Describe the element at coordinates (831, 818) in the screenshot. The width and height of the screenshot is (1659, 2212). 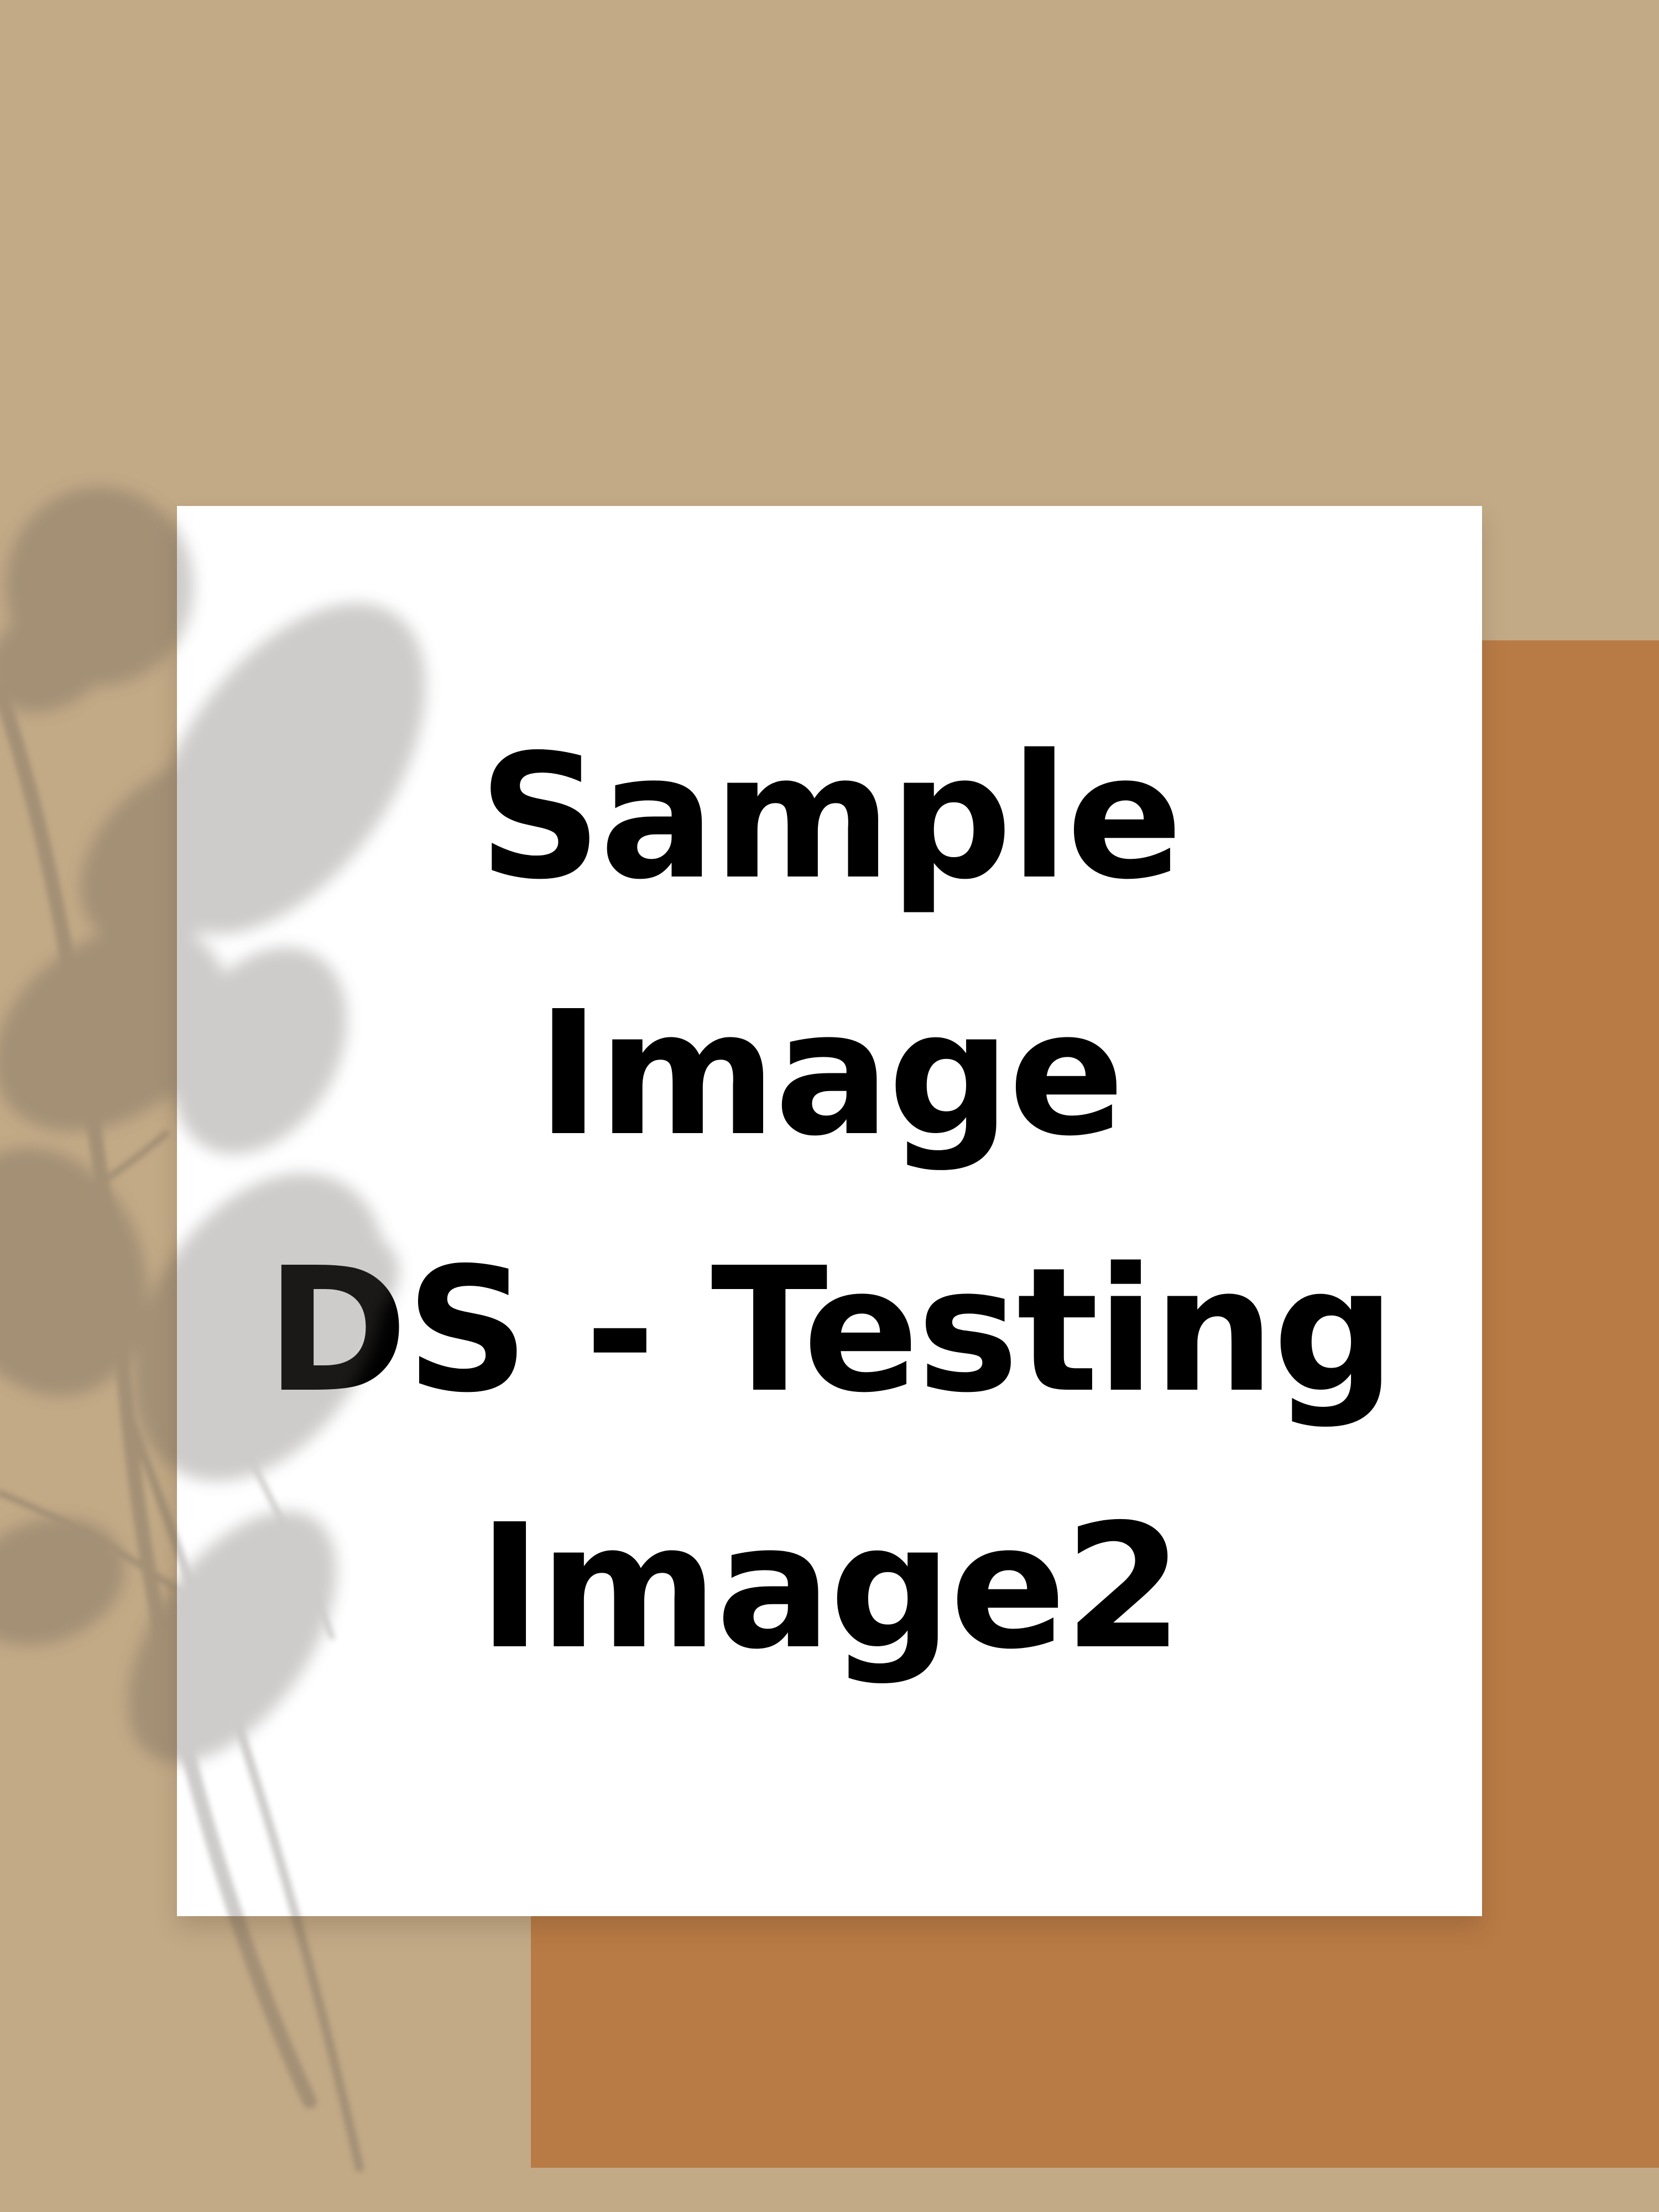
I see `title-line-1: Sample` at that location.